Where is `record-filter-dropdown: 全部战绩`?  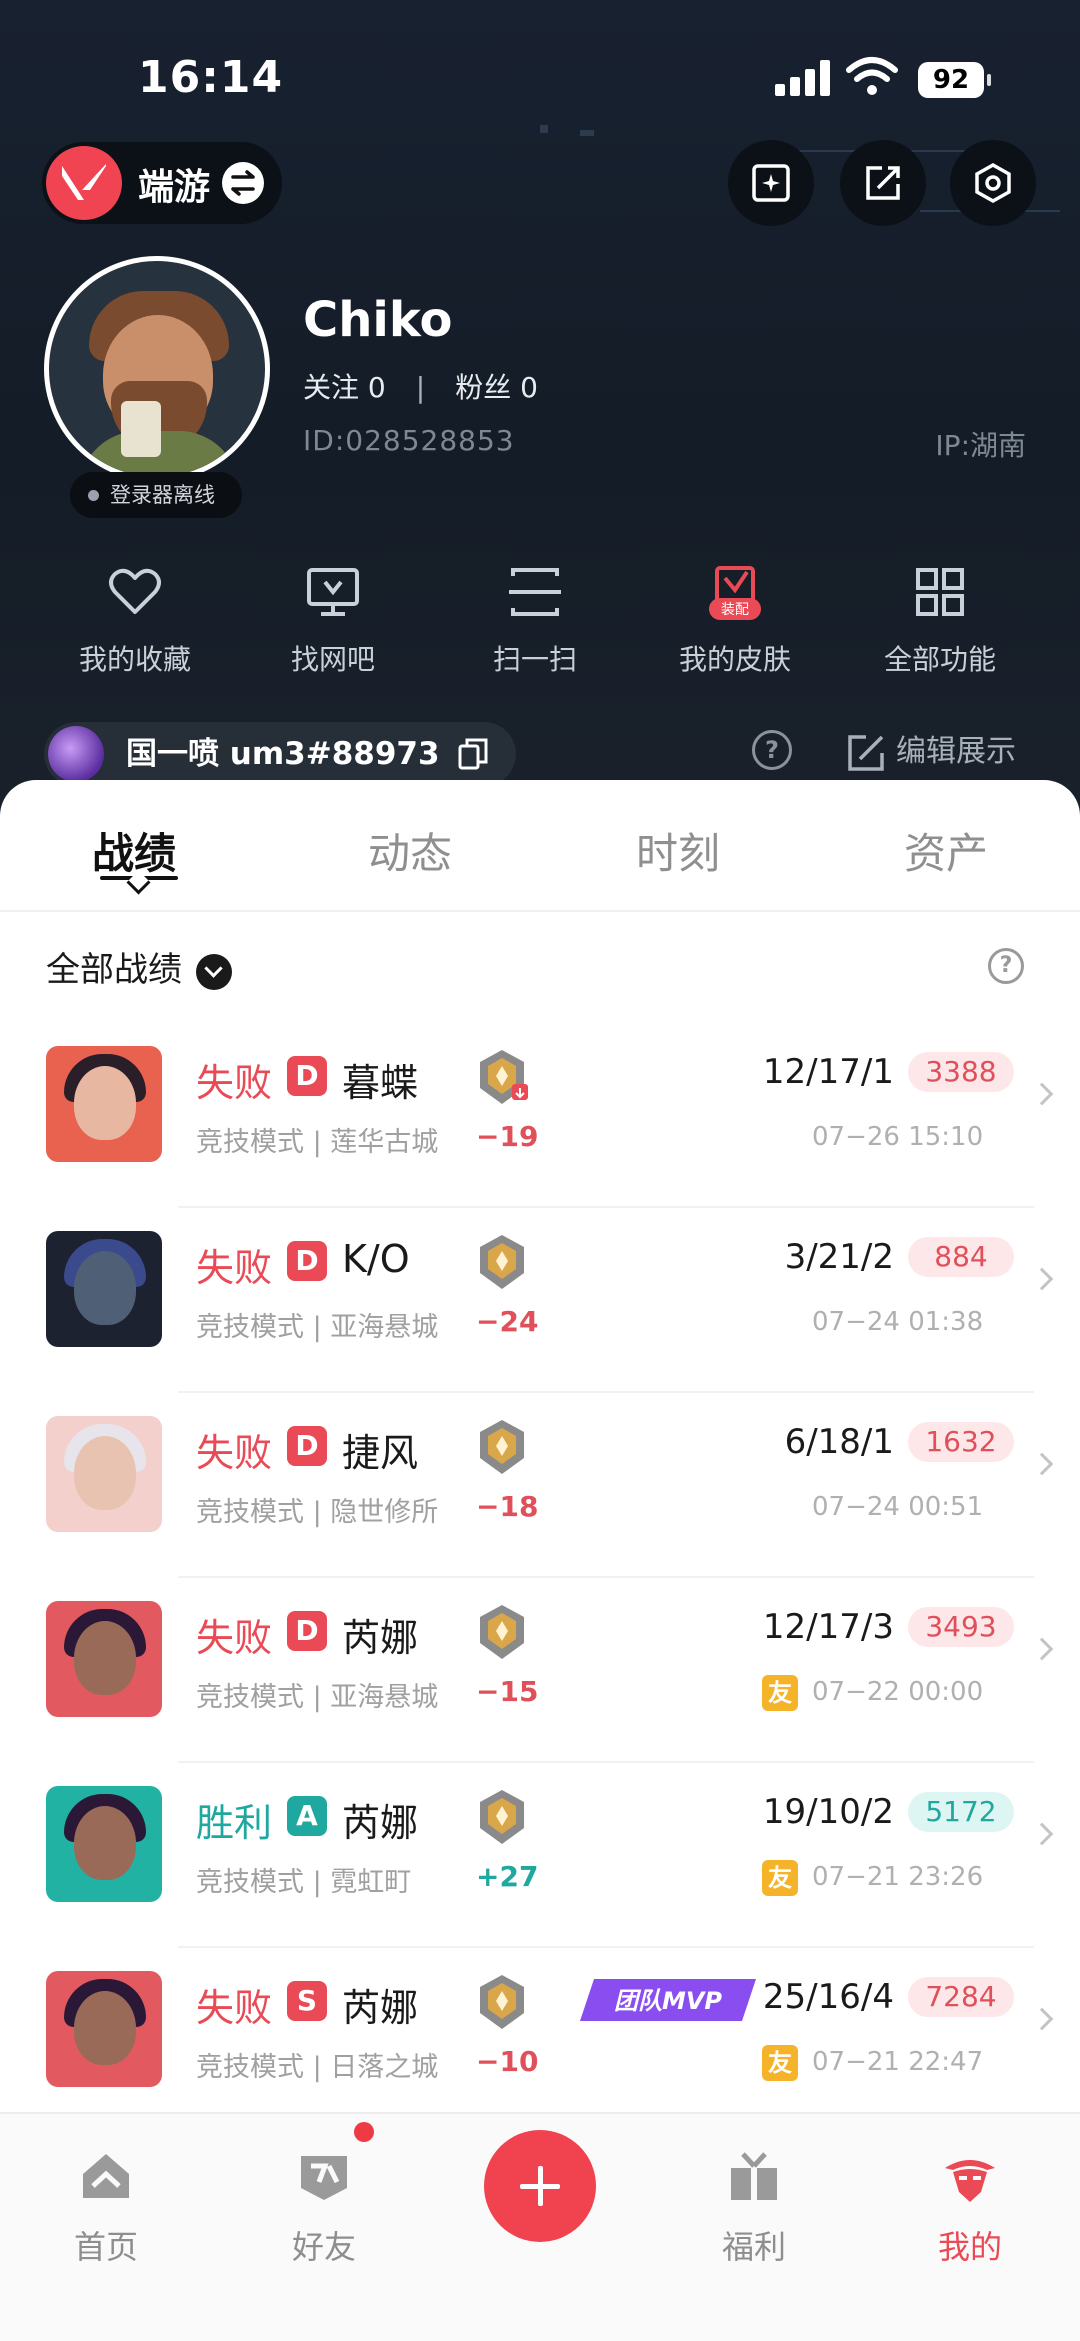 record-filter-dropdown: 全部战绩 is located at coordinates (139, 966).